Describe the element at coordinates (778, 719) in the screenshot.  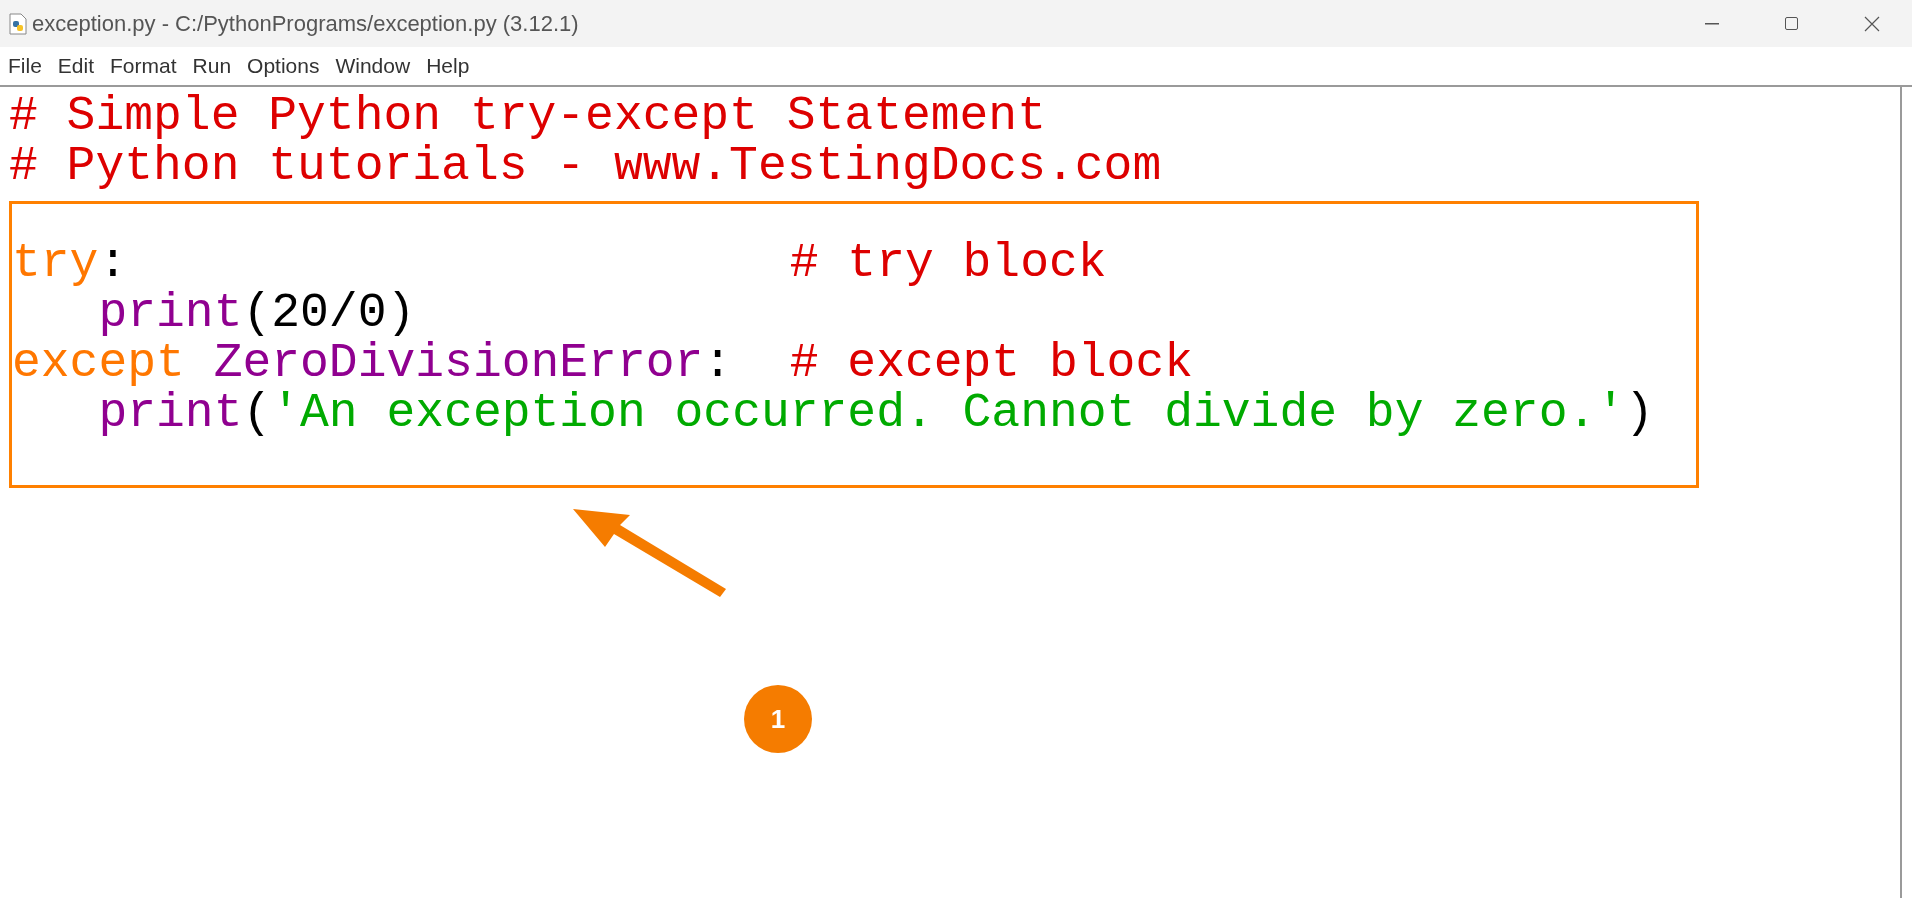
I see `step-number: 1` at that location.